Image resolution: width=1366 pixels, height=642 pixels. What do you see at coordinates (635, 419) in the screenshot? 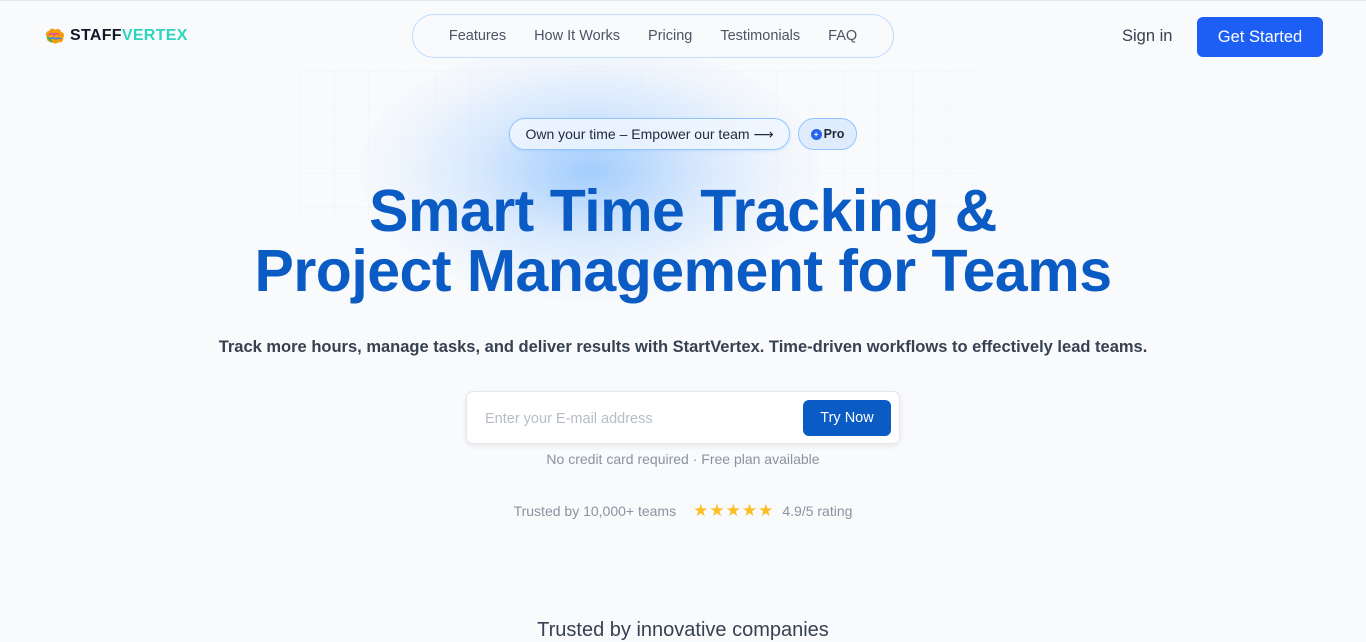
I see `email-input` at bounding box center [635, 419].